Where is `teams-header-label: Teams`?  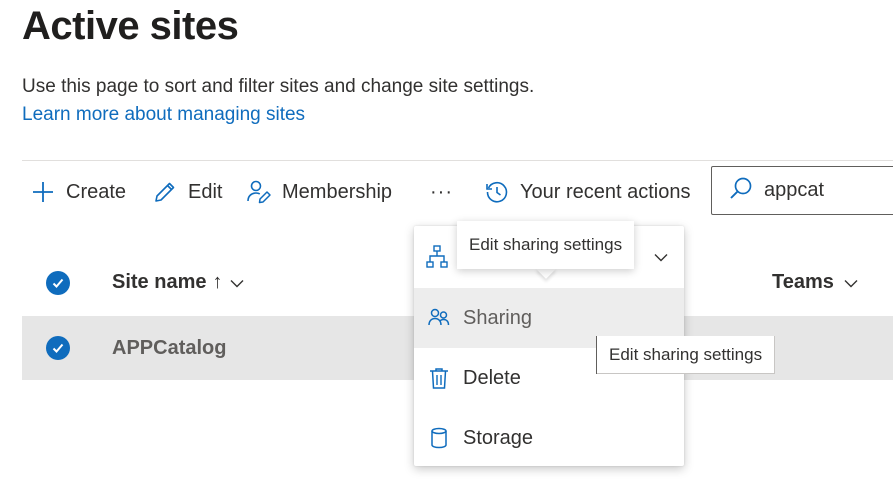
teams-header-label: Teams is located at coordinates (803, 282).